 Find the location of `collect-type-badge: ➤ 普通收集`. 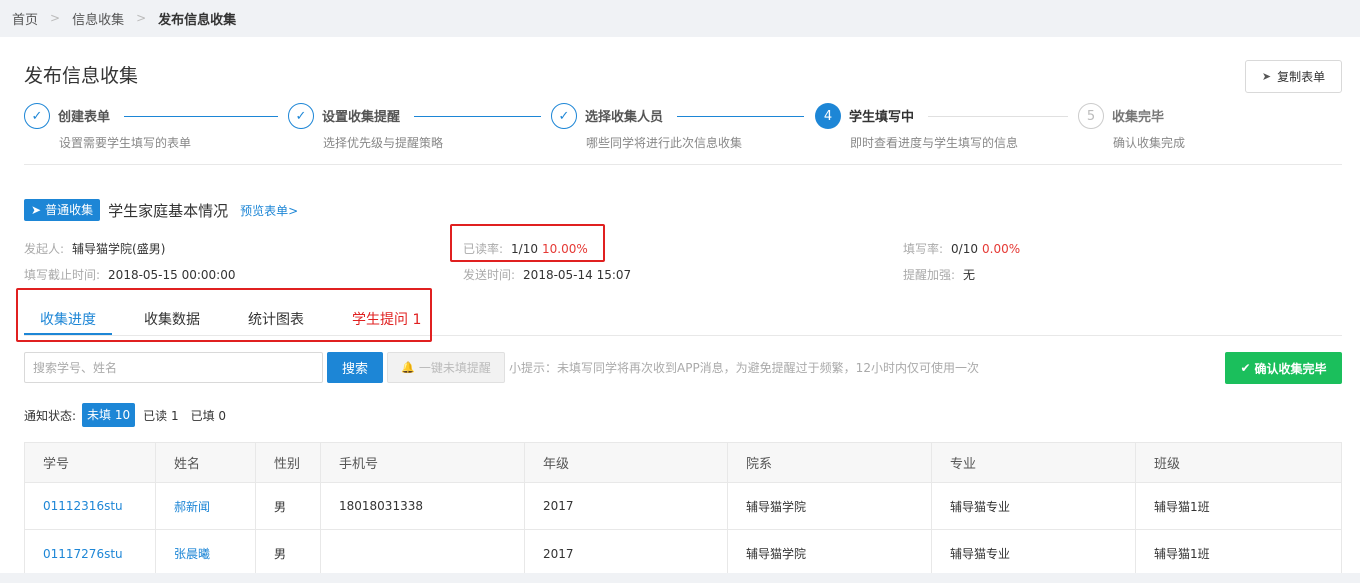

collect-type-badge: ➤ 普通收集 is located at coordinates (62, 210).